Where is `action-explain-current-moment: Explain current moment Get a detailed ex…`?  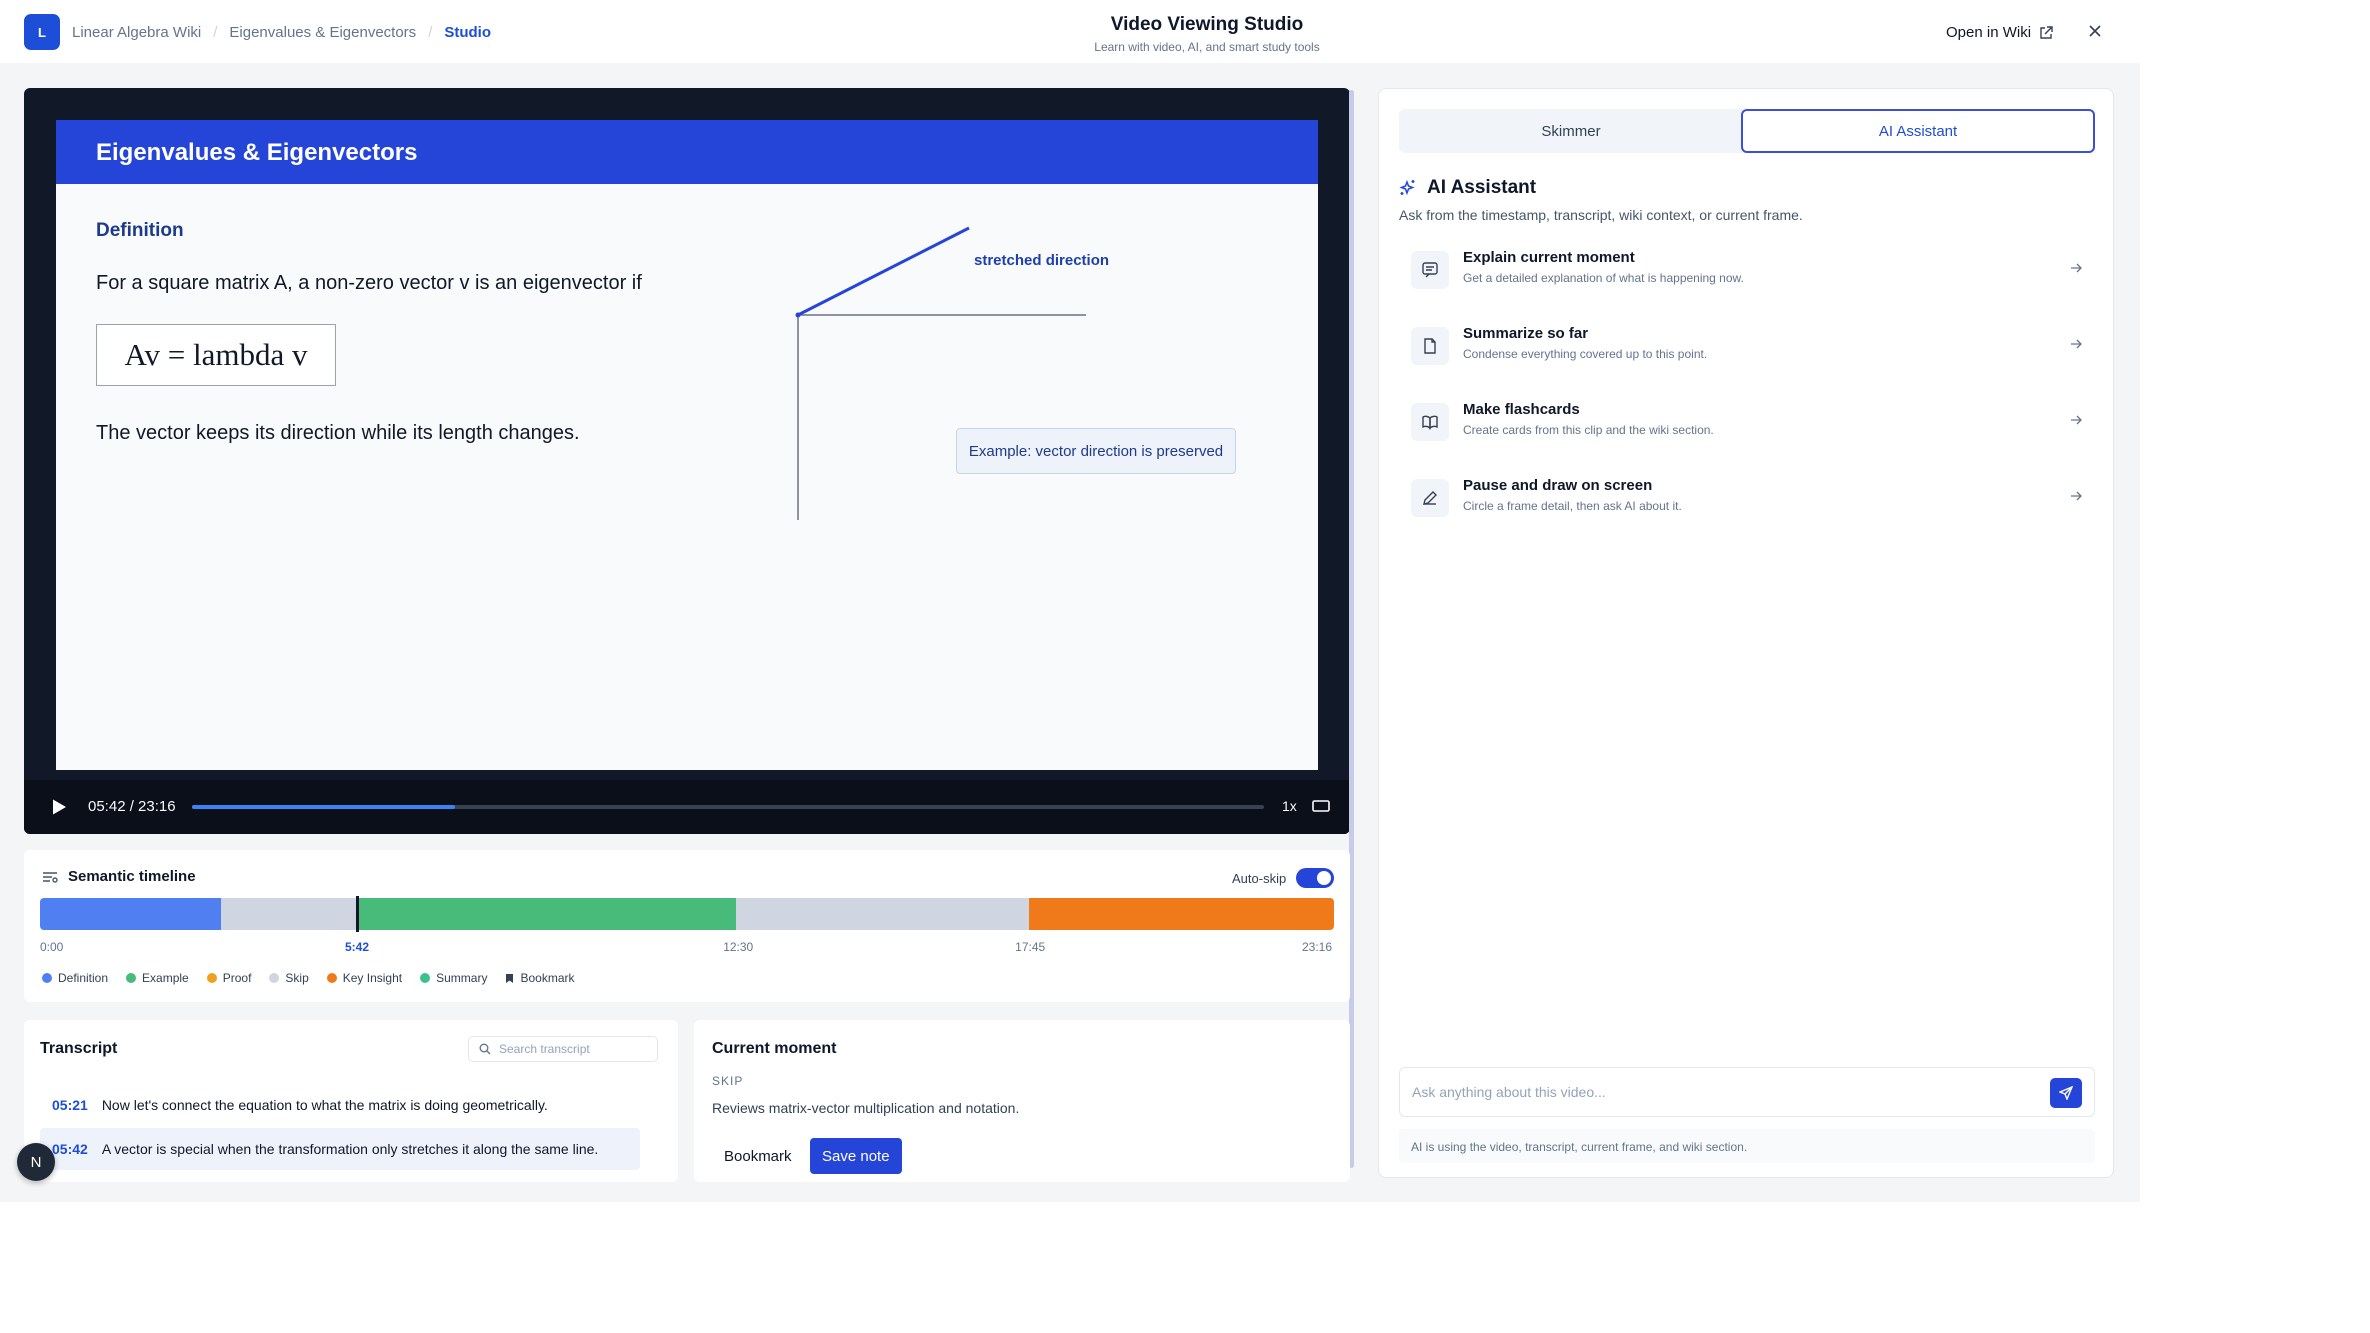
action-explain-current-moment: Explain current moment Get a detailed ex… is located at coordinates (1747, 271).